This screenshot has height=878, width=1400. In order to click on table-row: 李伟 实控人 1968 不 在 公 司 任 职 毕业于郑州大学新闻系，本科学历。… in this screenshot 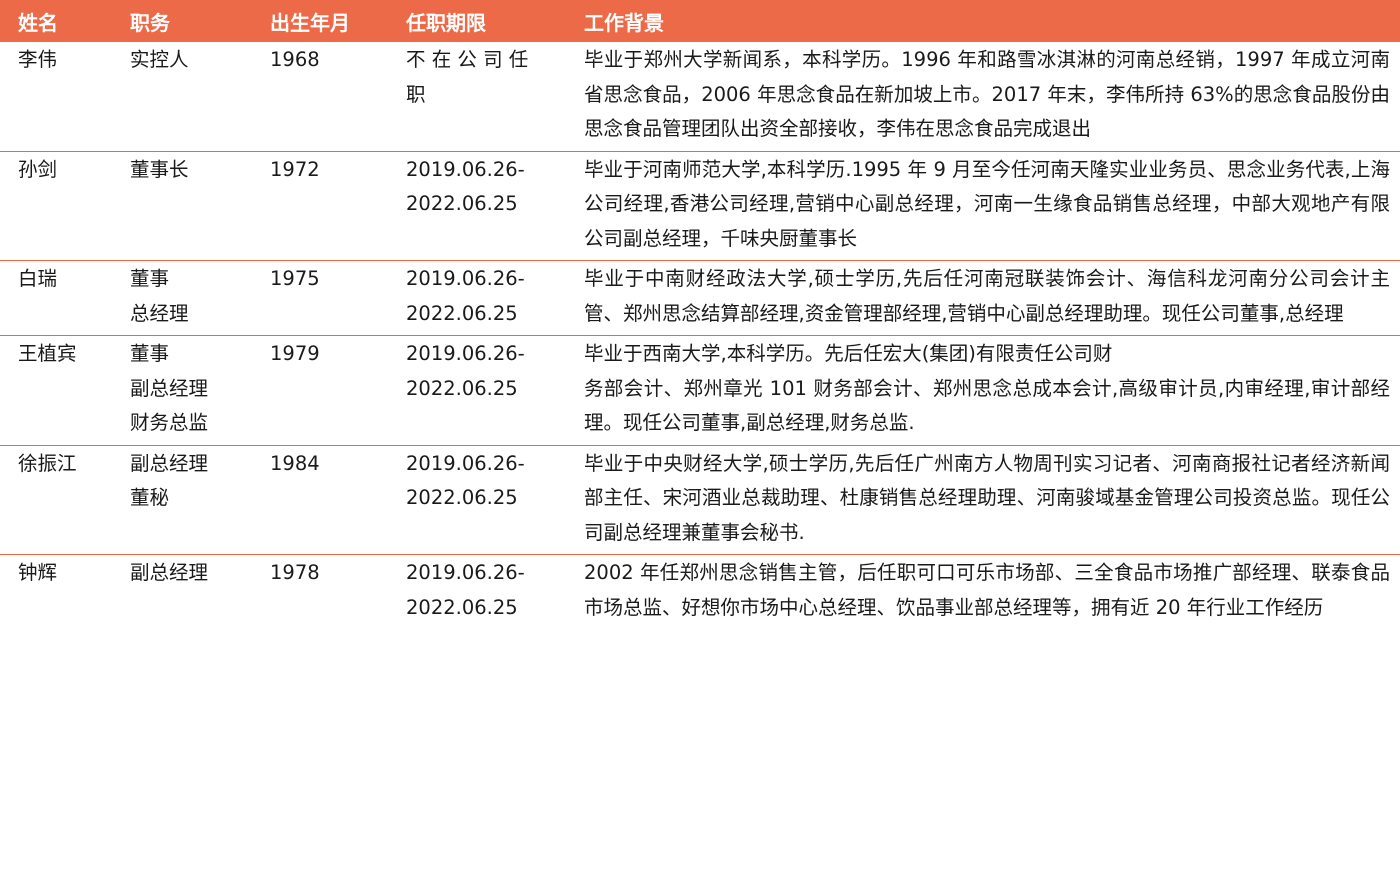, I will do `click(700, 97)`.